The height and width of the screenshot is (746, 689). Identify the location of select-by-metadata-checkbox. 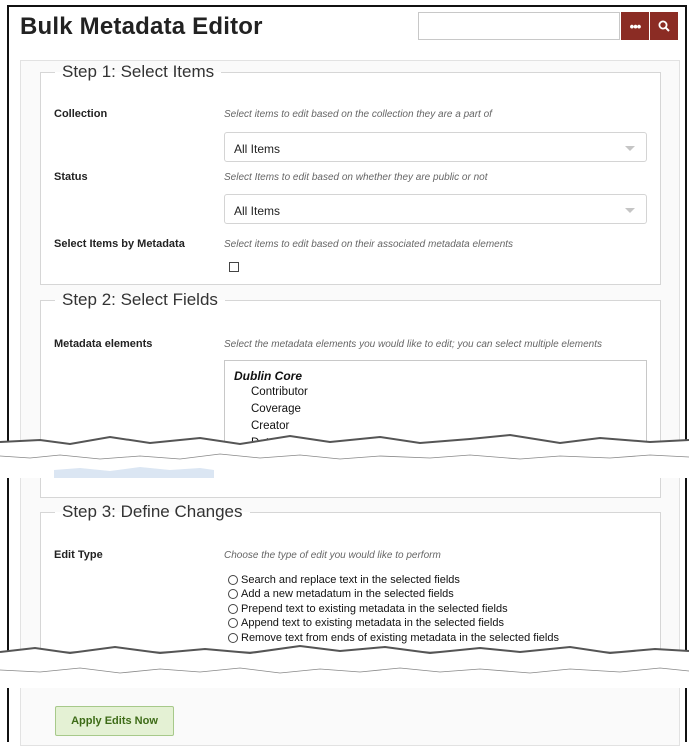
(234, 267).